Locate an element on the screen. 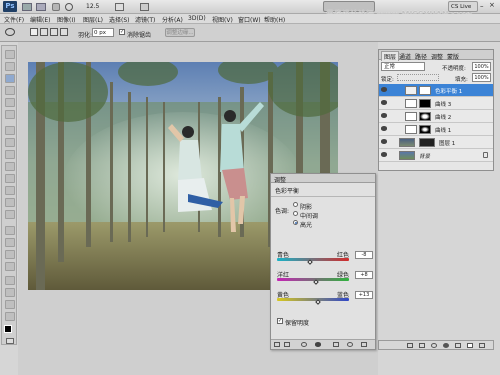 Image resolution: width=500 pixels, height=375 pixels. lock-icons is located at coordinates (418, 77).